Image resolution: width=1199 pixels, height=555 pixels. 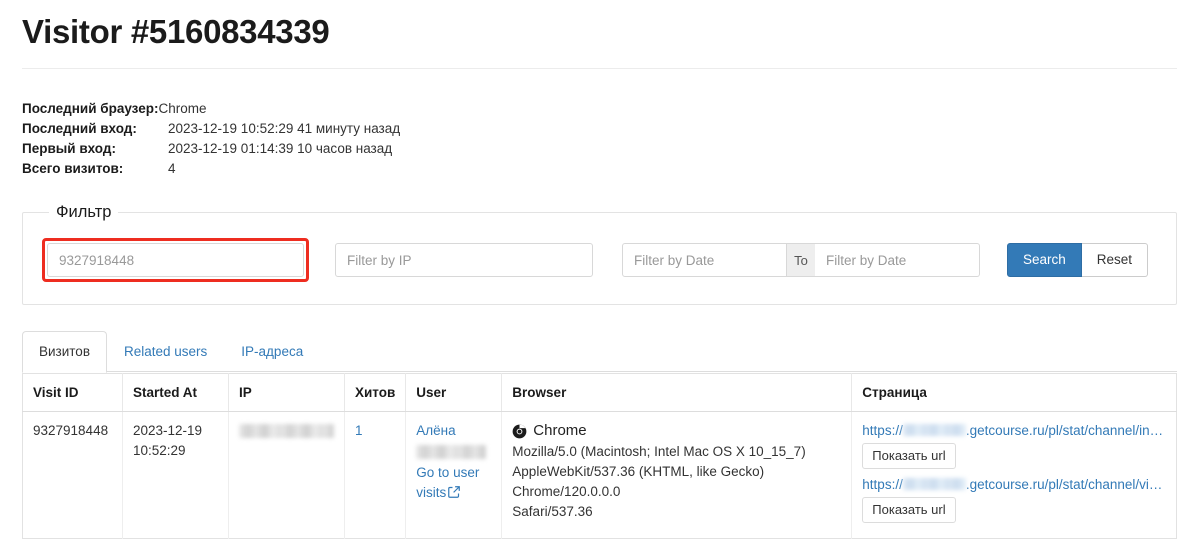 I want to click on filter-date-from-input, so click(x=704, y=260).